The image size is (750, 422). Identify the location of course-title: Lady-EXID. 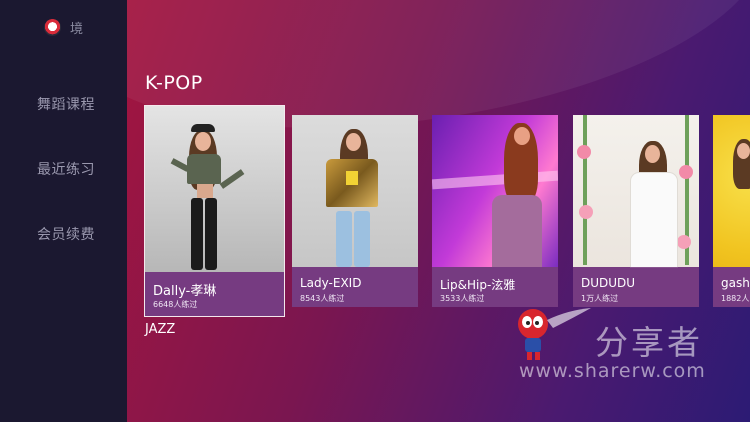
(331, 283).